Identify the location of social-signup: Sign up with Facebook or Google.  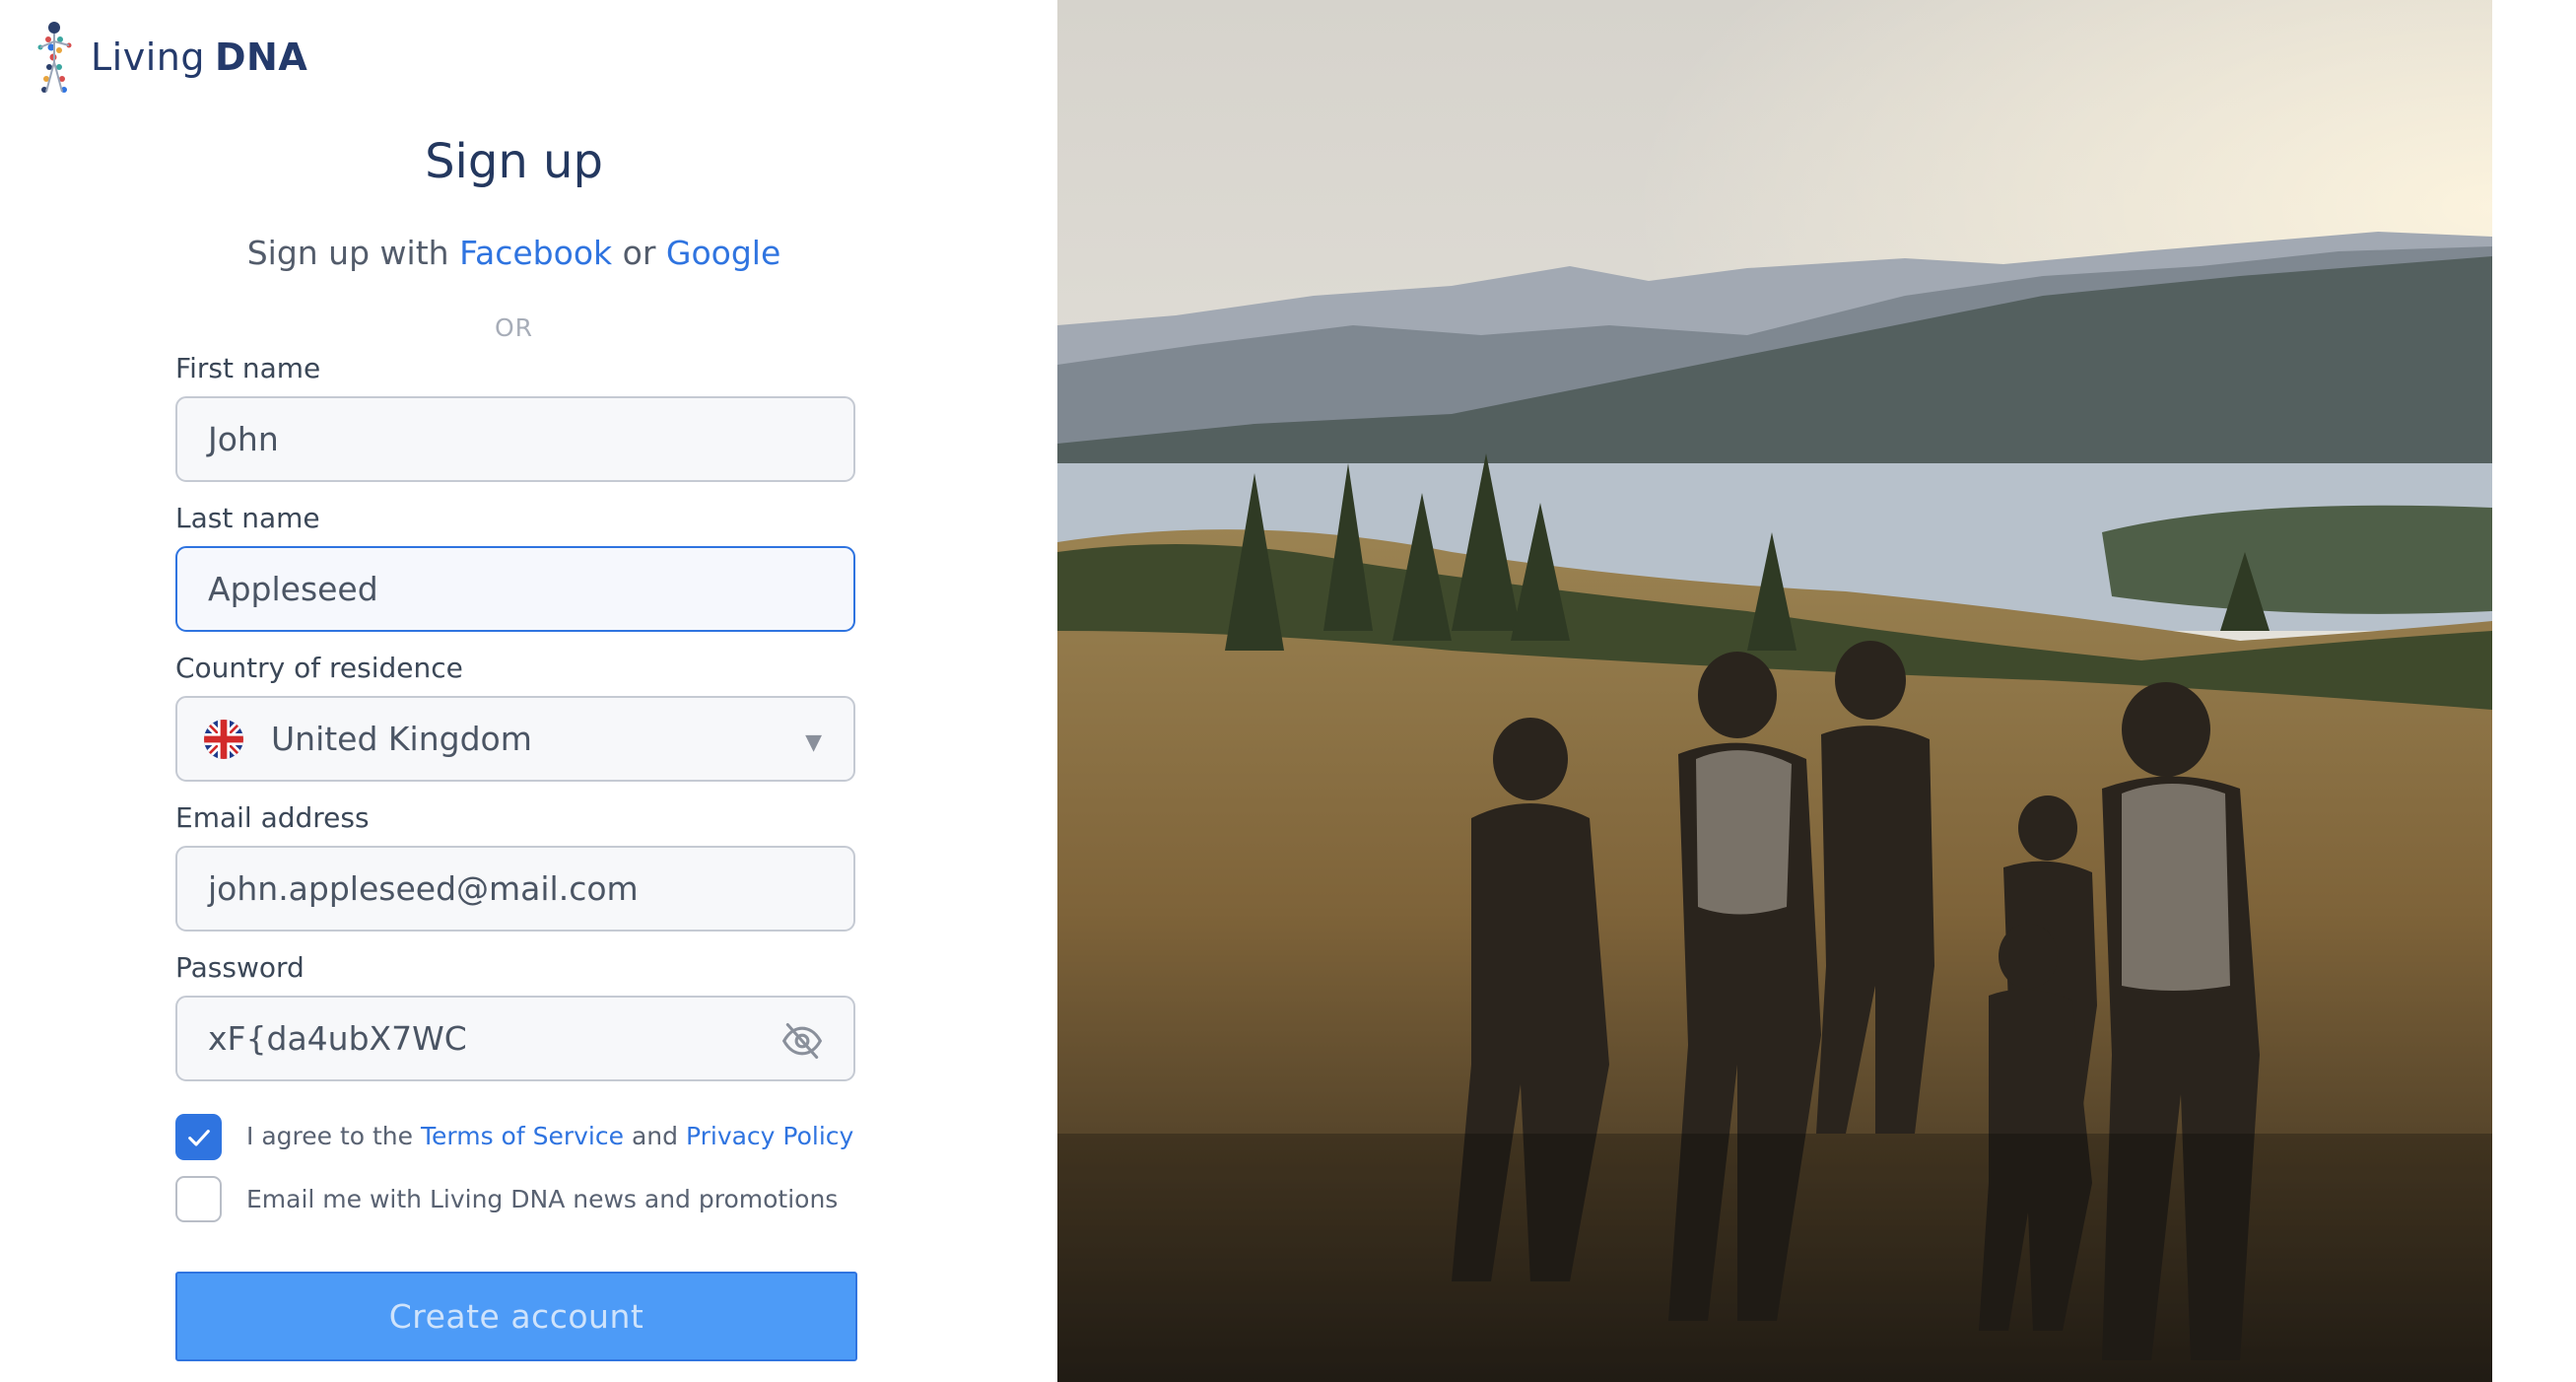
(514, 253).